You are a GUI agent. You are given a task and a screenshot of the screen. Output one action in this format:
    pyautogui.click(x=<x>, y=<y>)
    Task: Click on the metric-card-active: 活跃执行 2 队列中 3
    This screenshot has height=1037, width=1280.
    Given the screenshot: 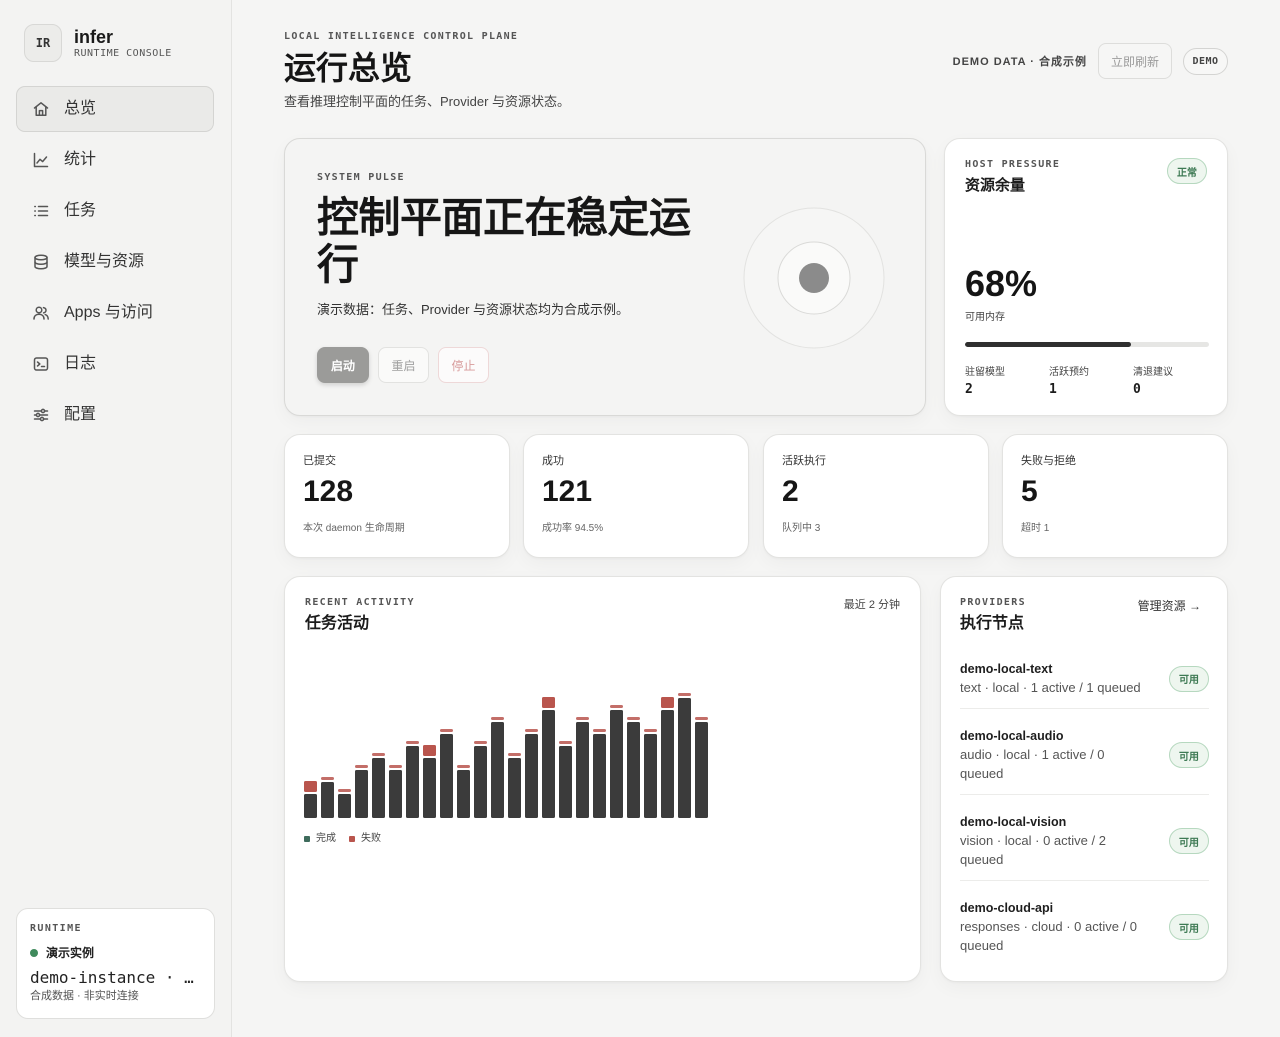 What is the action you would take?
    pyautogui.click(x=876, y=496)
    